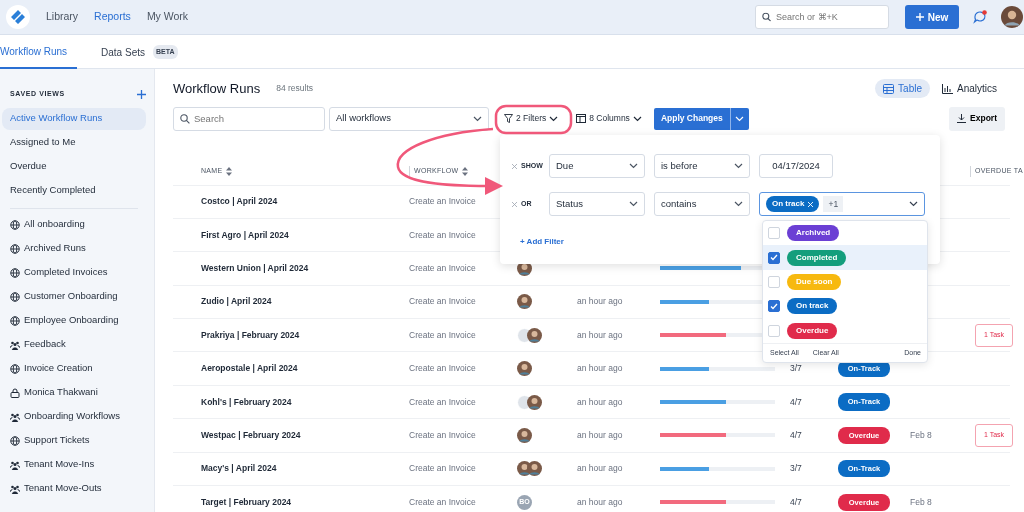  I want to click on sidebar-item: Onboarding Workflows, so click(74, 416).